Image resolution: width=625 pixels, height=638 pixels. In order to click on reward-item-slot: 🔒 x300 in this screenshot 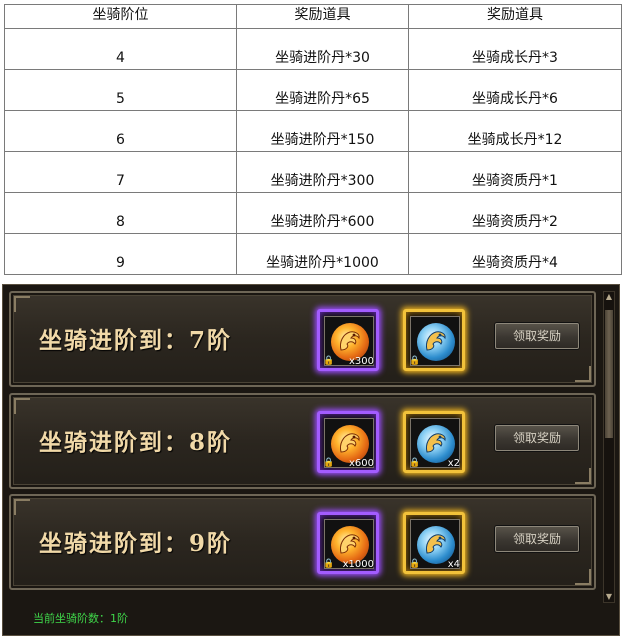, I will do `click(348, 340)`.